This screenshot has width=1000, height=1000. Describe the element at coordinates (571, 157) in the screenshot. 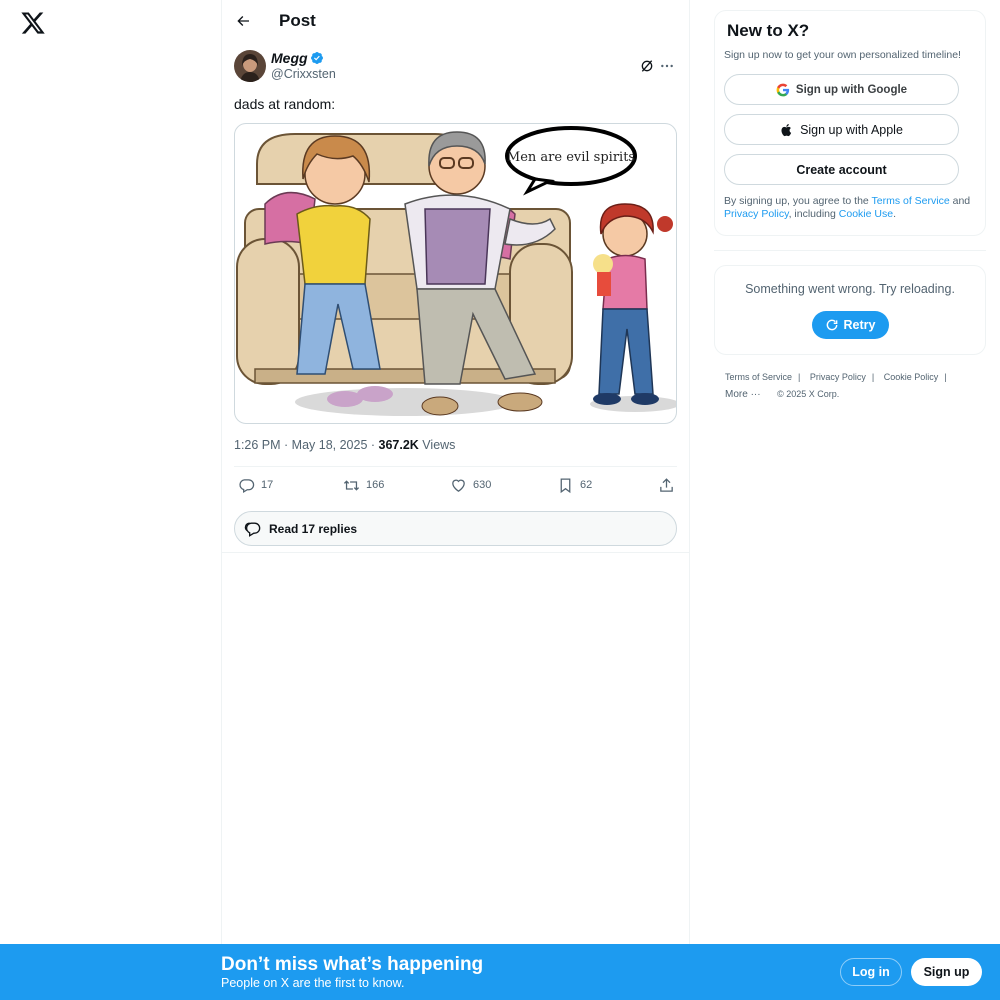

I see `speech-bubble-text: Men are evil spirits` at that location.